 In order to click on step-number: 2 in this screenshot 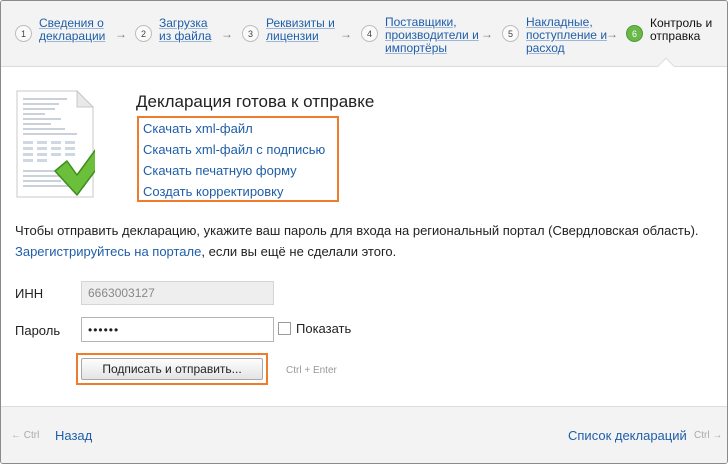, I will do `click(143, 33)`.